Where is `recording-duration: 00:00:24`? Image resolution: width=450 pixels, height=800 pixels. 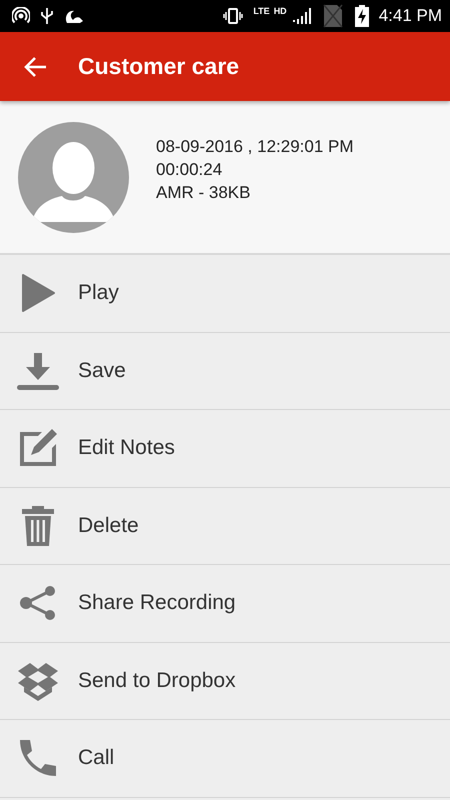
recording-duration: 00:00:24 is located at coordinates (190, 170).